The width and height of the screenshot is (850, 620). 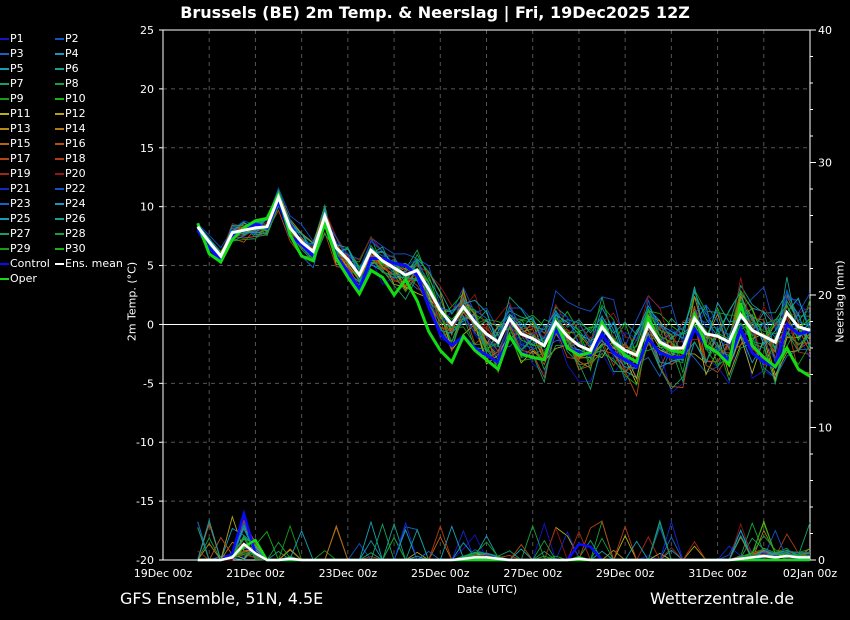 I want to click on legend-item-p18: P18, so click(x=70, y=158).